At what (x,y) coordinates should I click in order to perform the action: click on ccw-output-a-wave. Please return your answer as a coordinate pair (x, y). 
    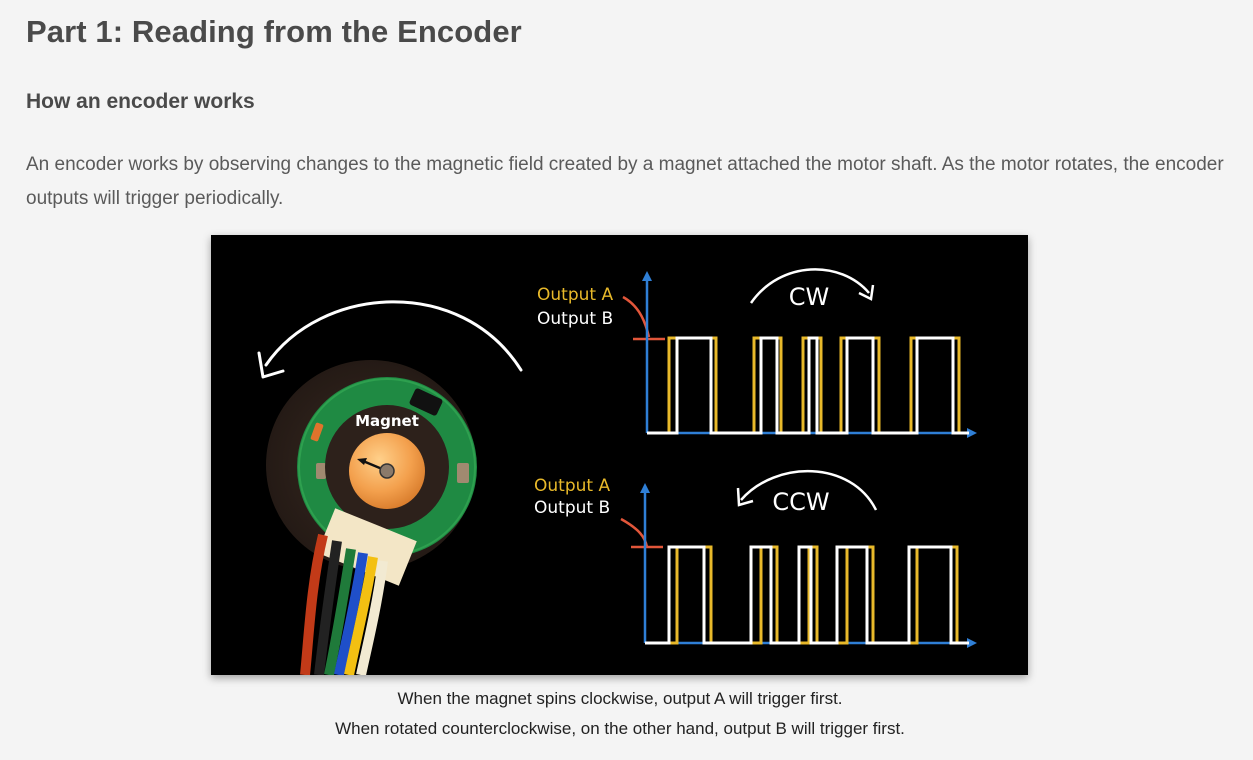
    Looking at the image, I should click on (807, 595).